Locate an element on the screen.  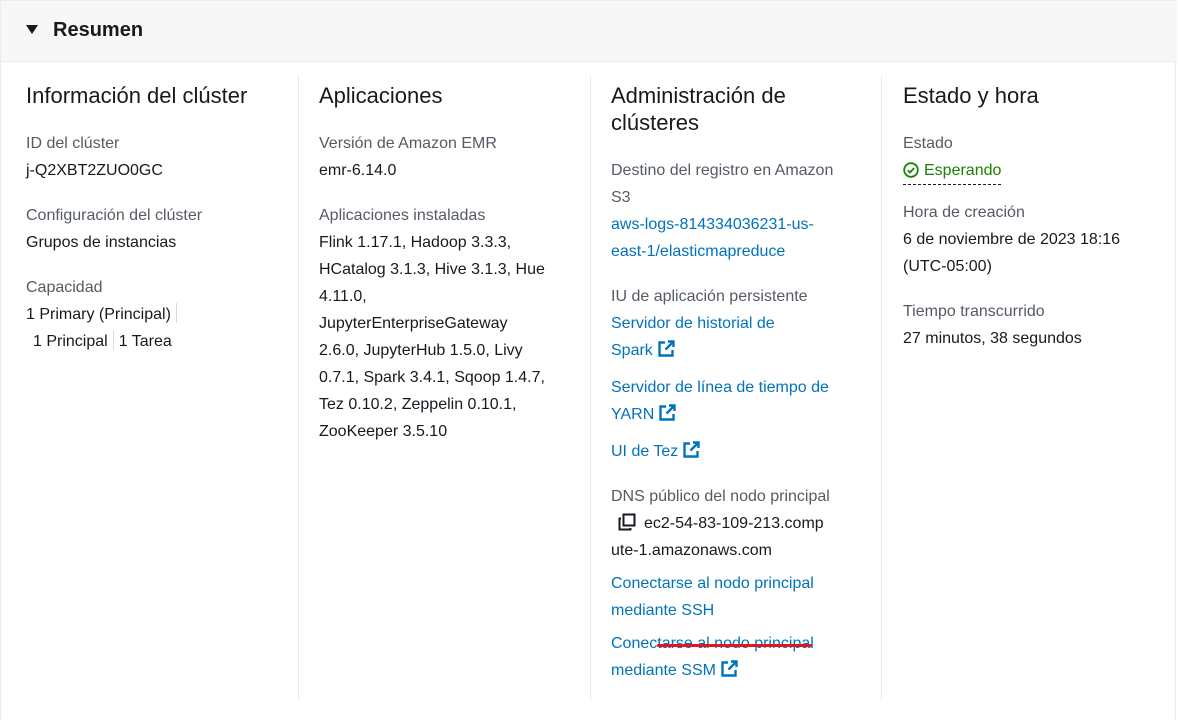
summary-header: Resumen is located at coordinates (589, 31).